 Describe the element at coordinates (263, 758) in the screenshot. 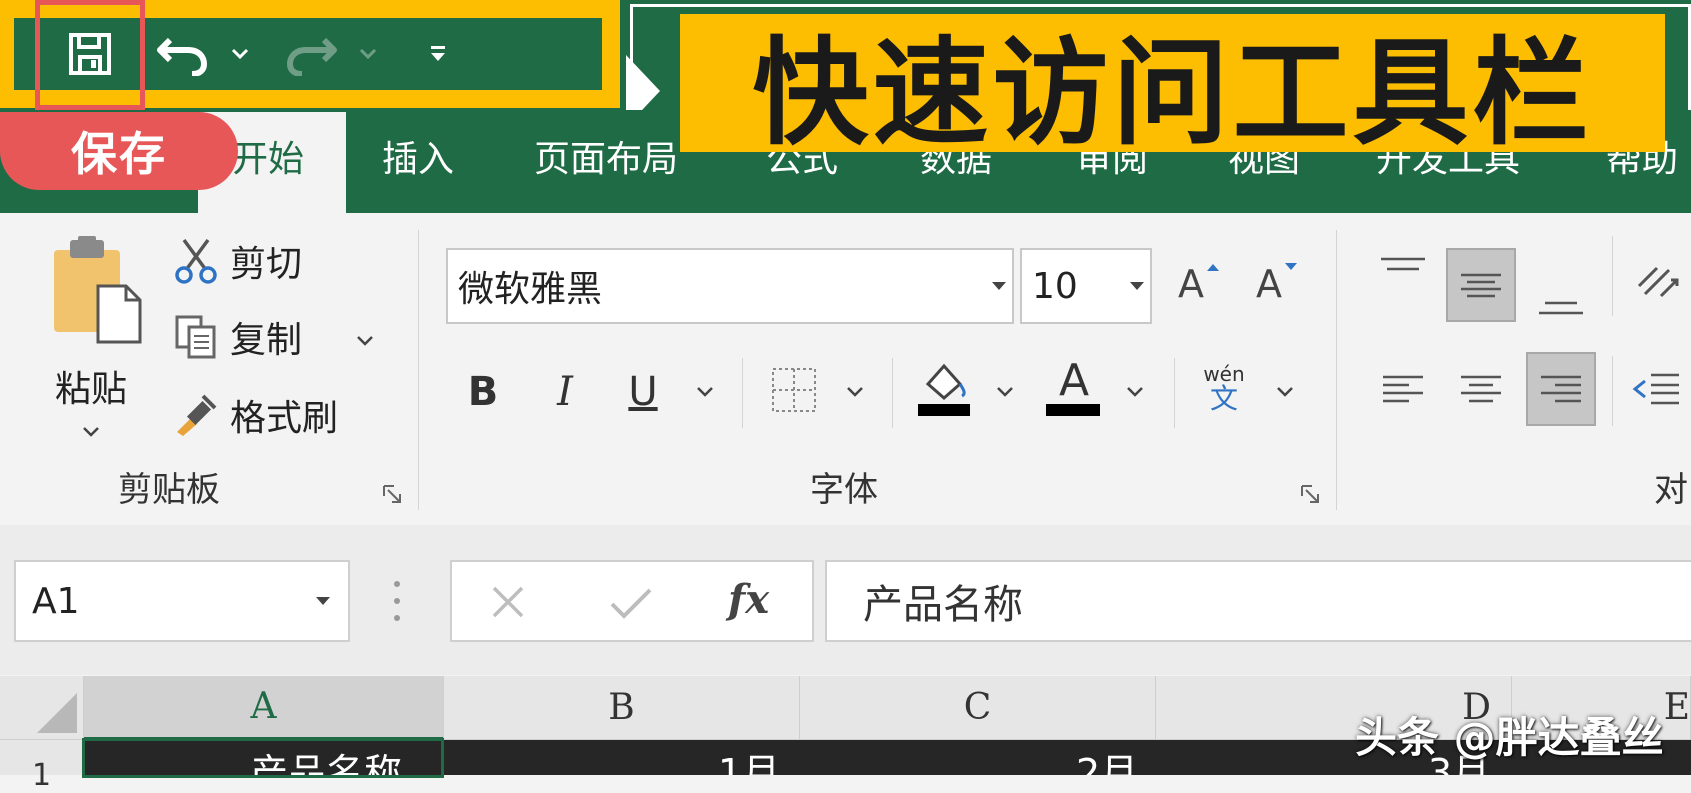

I see `active-cell-border` at that location.